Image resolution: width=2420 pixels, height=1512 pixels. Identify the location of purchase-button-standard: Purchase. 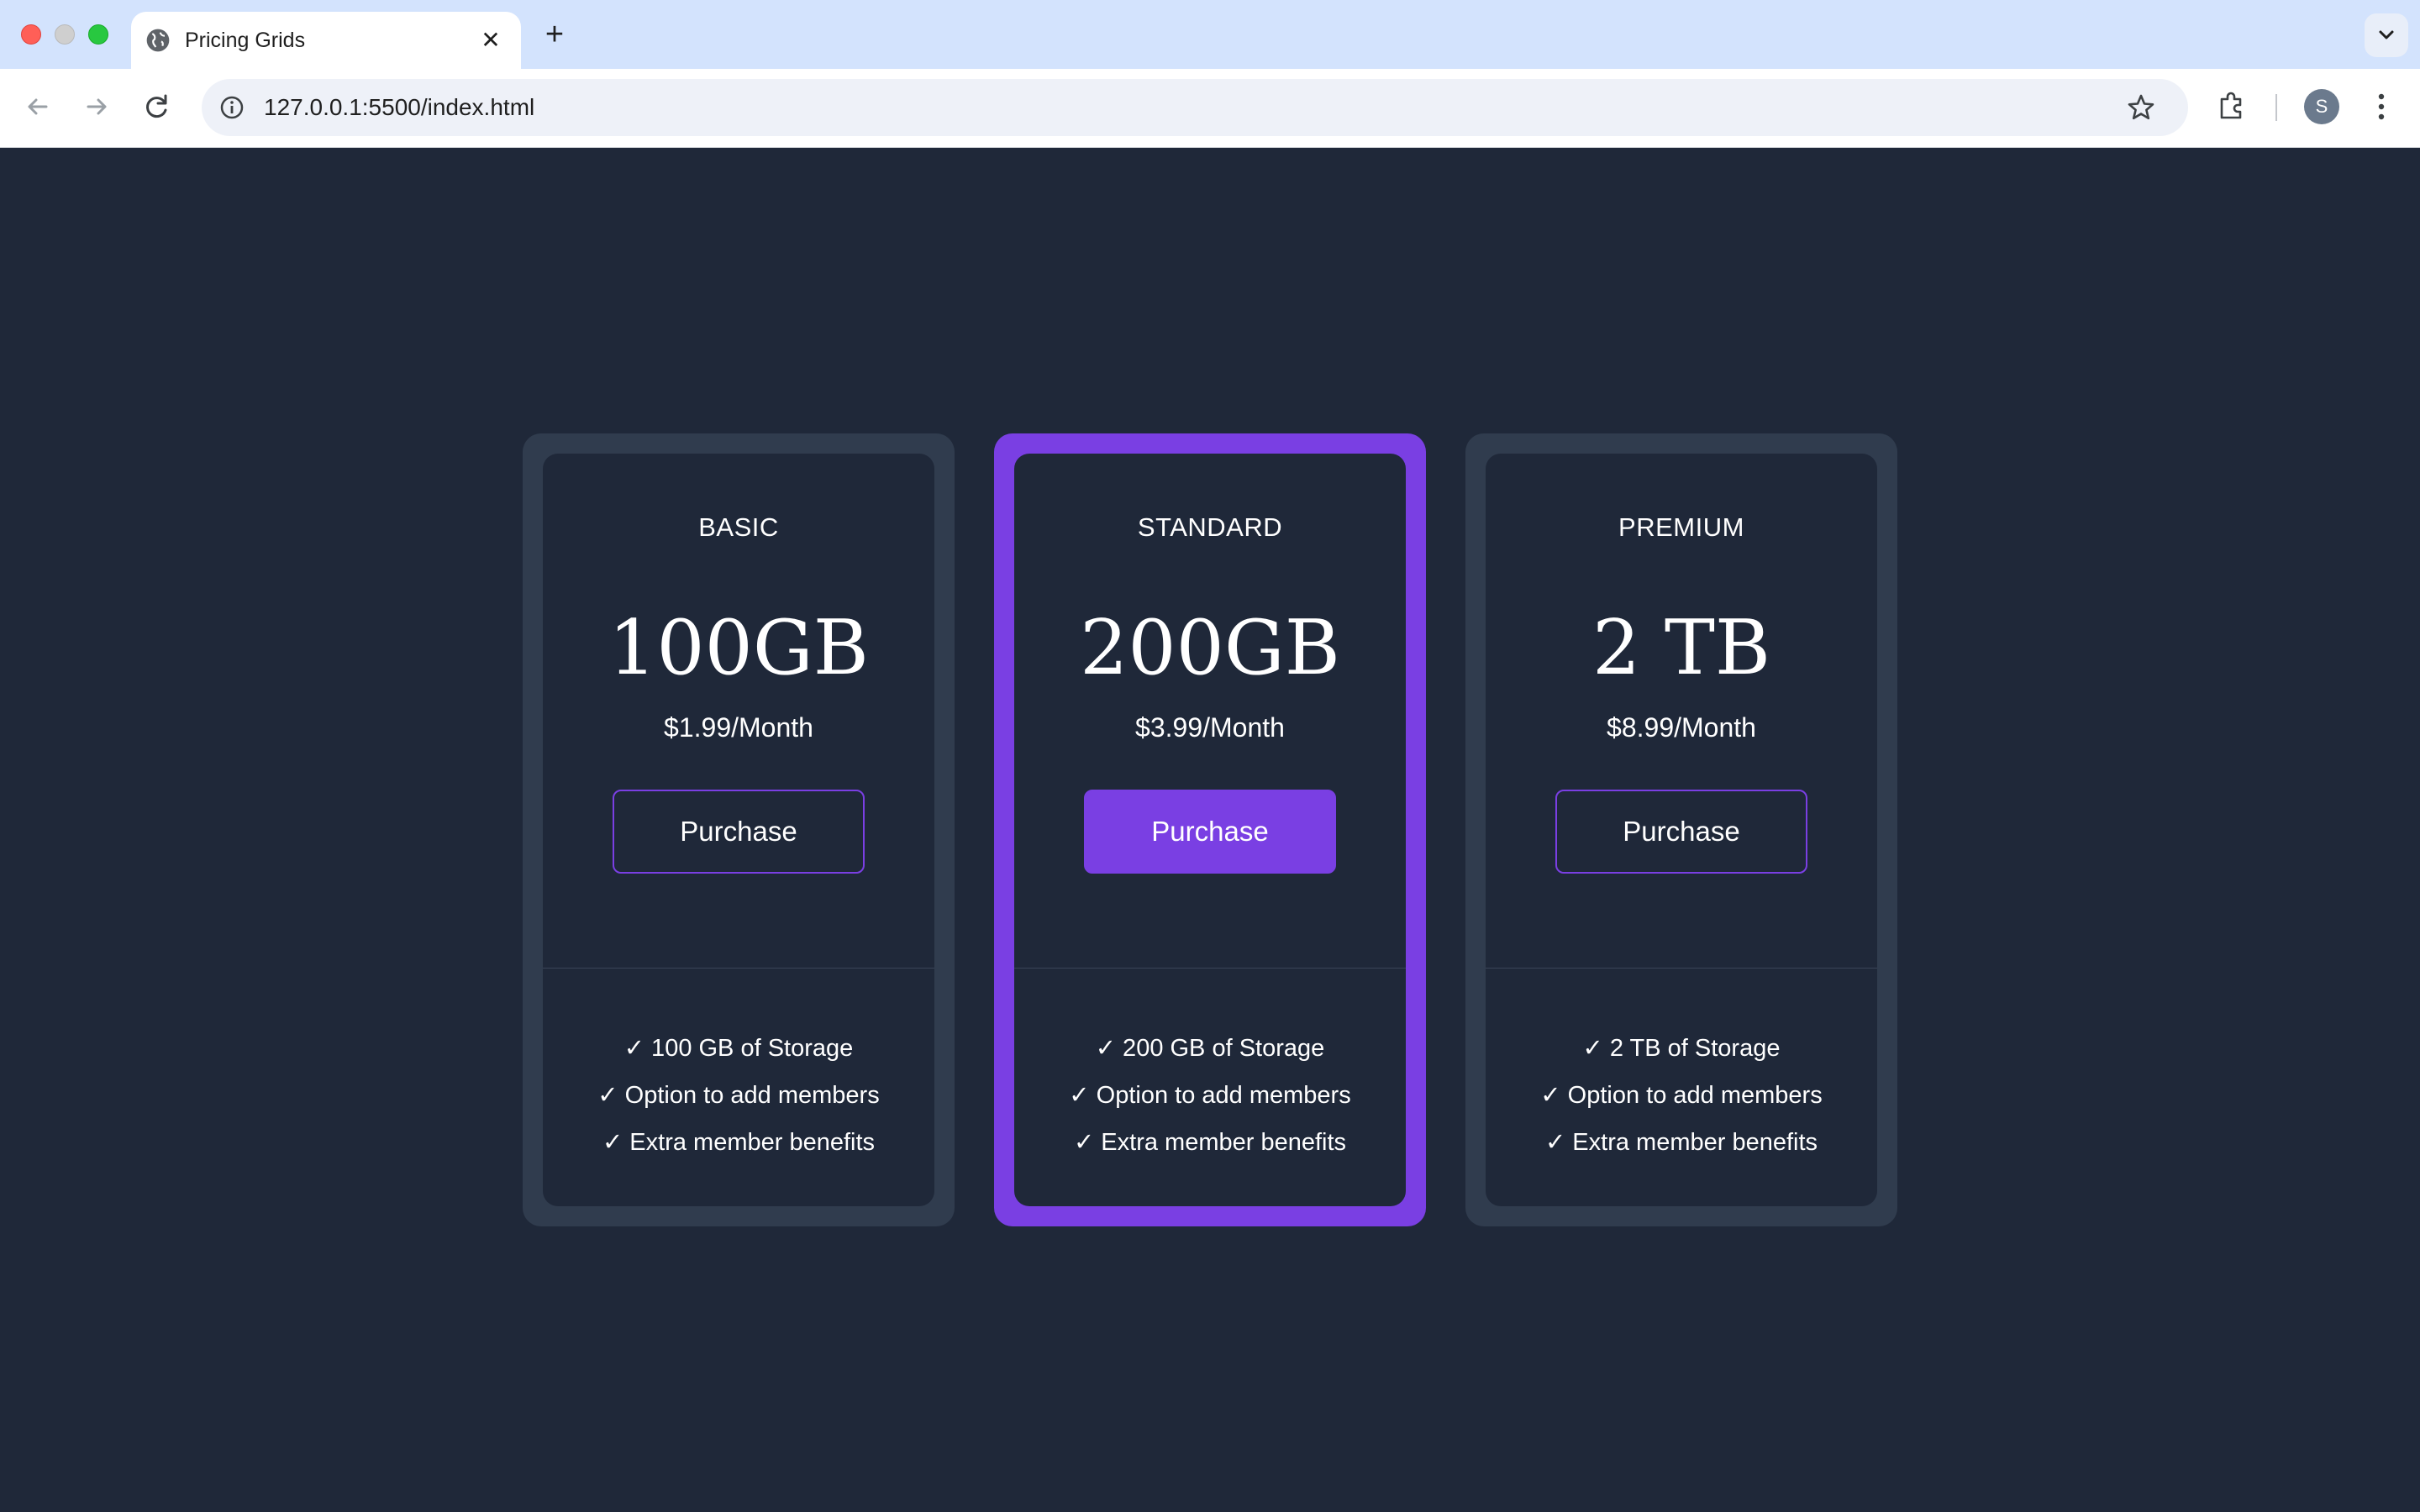
(1210, 832).